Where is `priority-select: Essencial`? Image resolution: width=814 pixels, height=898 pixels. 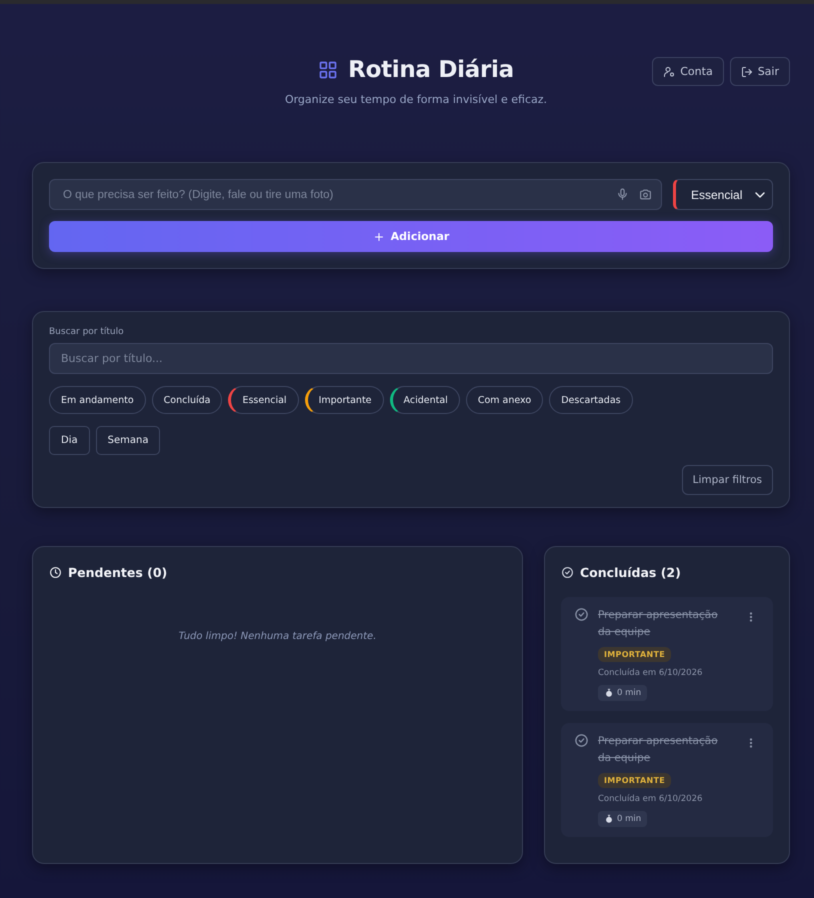
priority-select: Essencial is located at coordinates (723, 194).